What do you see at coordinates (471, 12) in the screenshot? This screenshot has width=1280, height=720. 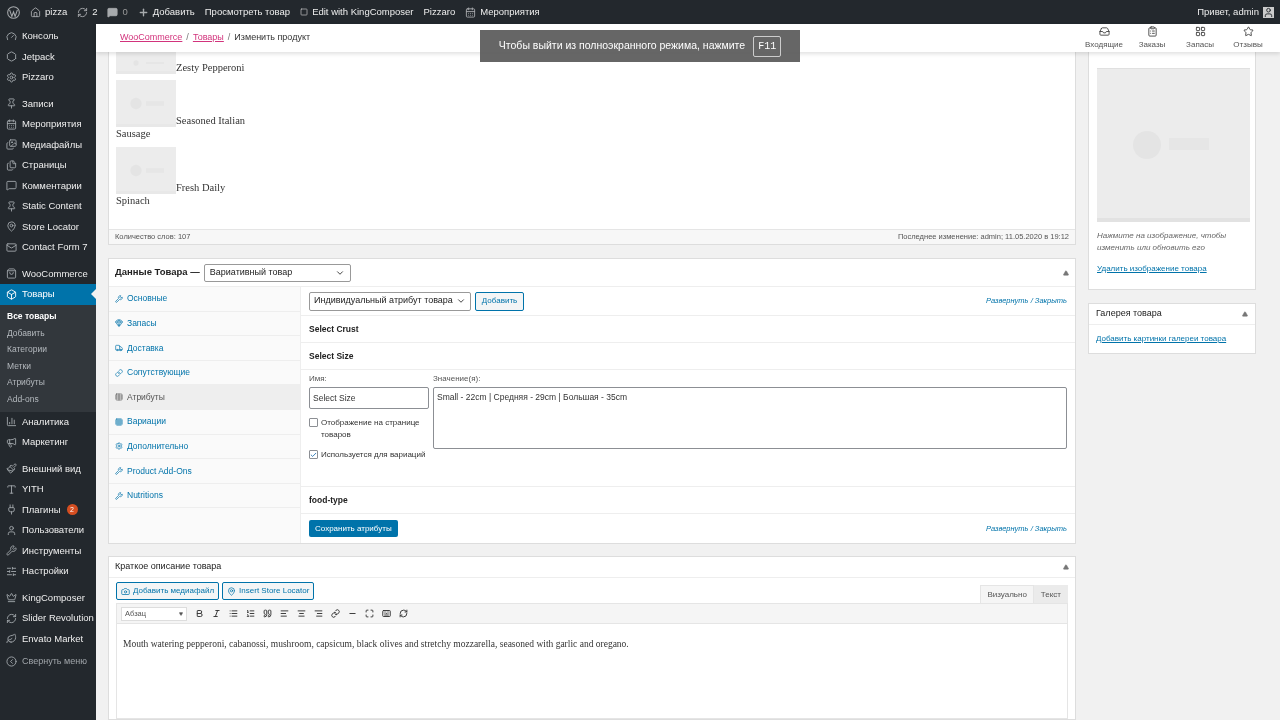 I see `calendar-icon` at bounding box center [471, 12].